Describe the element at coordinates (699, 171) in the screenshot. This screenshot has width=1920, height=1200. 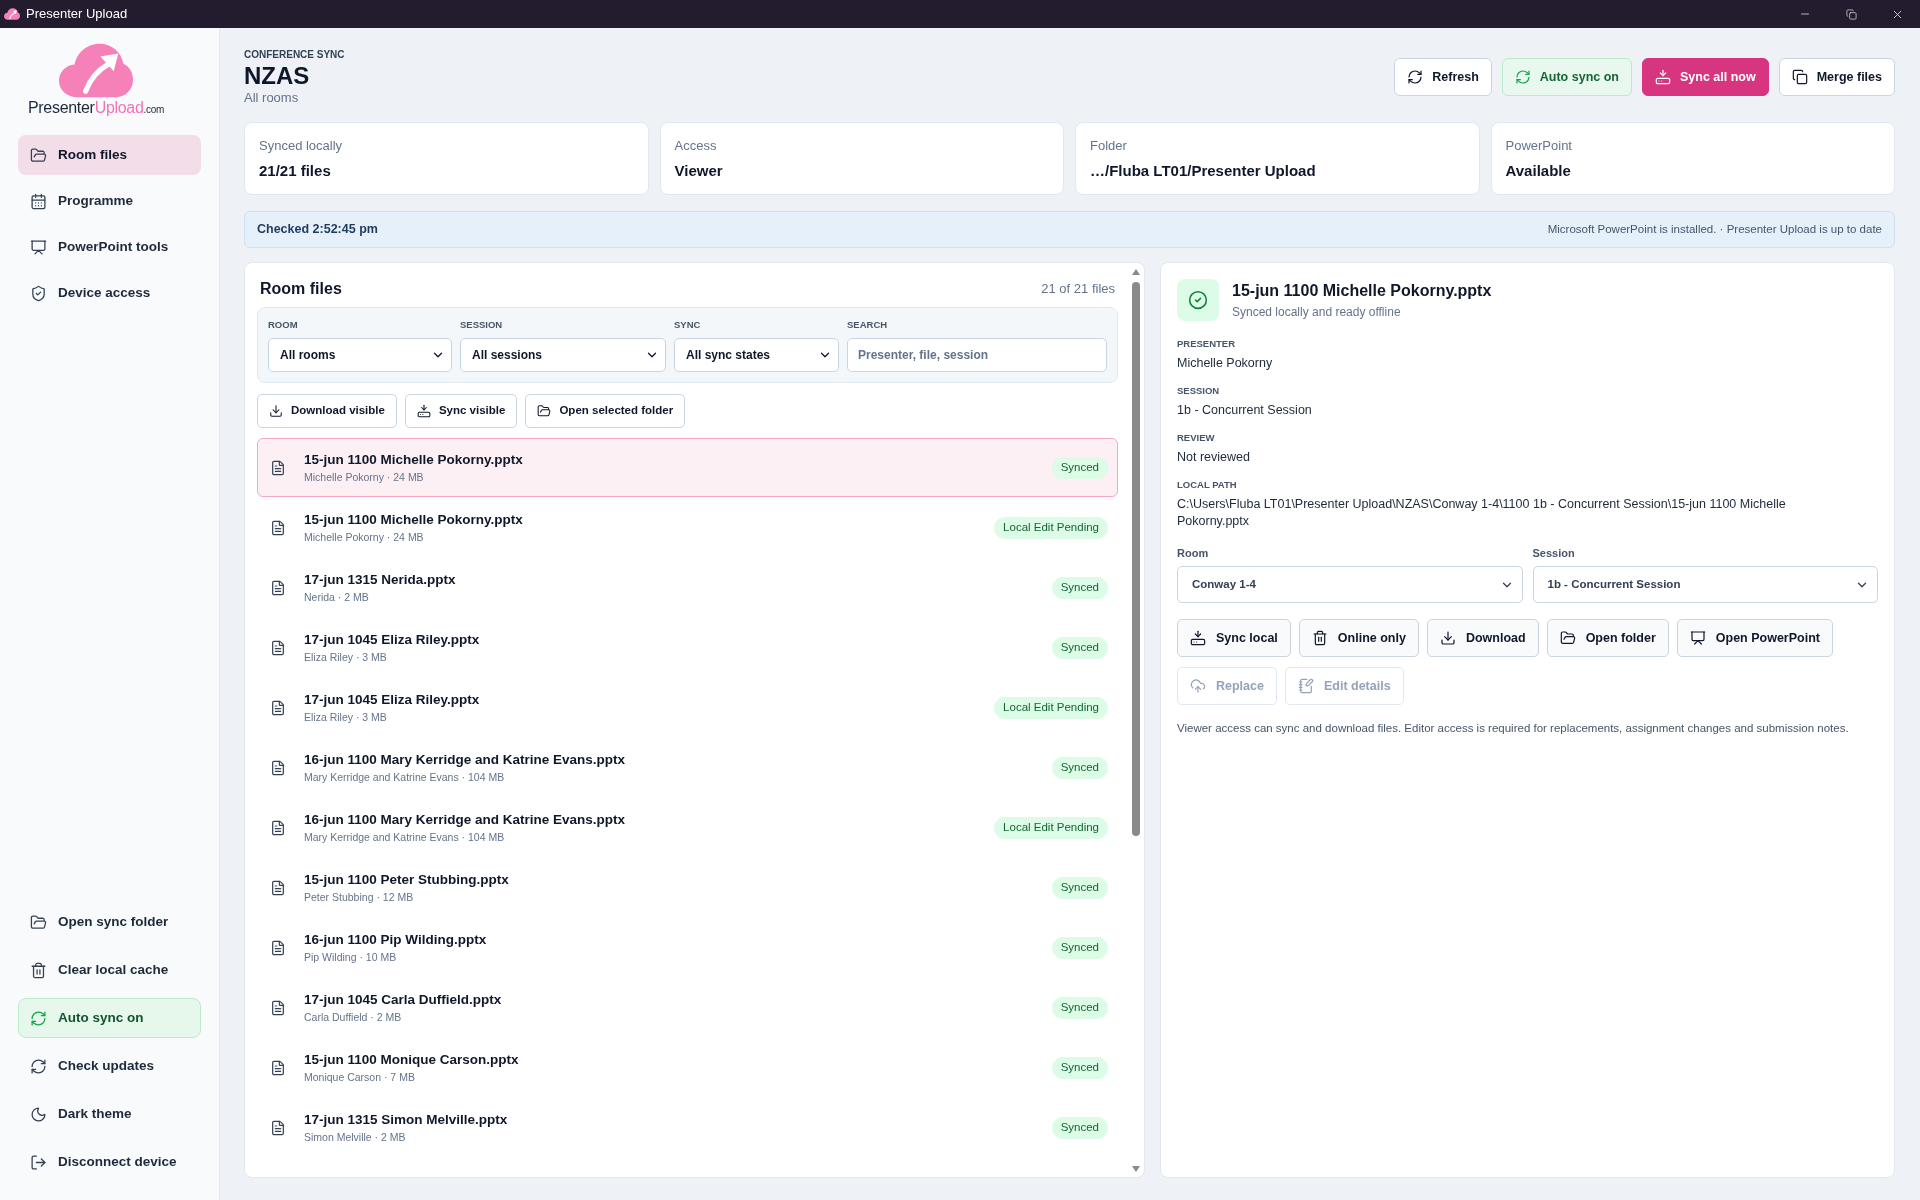
I see `stat-value: Viewer` at that location.